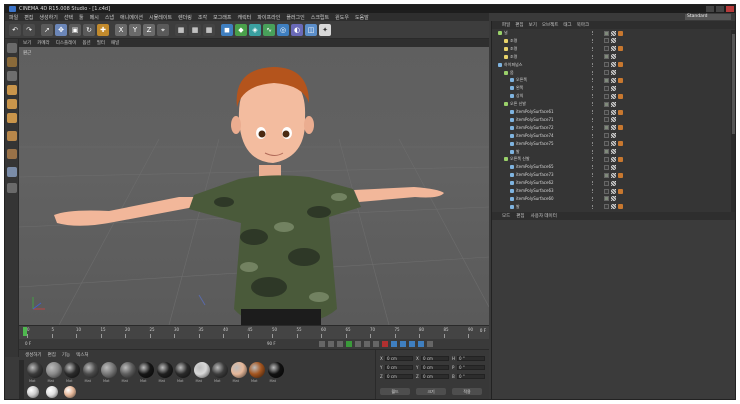 The width and height of the screenshot is (740, 404). Describe the element at coordinates (68, 17) in the screenshot. I see `menu-item: 선택` at that location.